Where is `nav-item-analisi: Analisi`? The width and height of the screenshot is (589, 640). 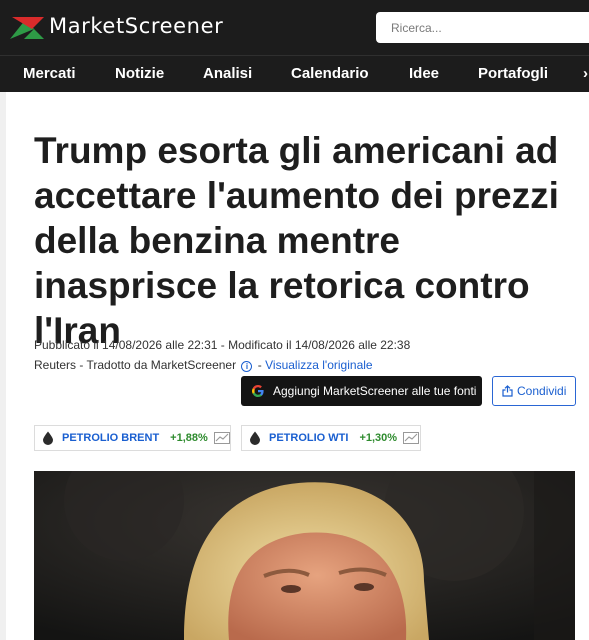
nav-item-analisi: Analisi is located at coordinates (227, 73).